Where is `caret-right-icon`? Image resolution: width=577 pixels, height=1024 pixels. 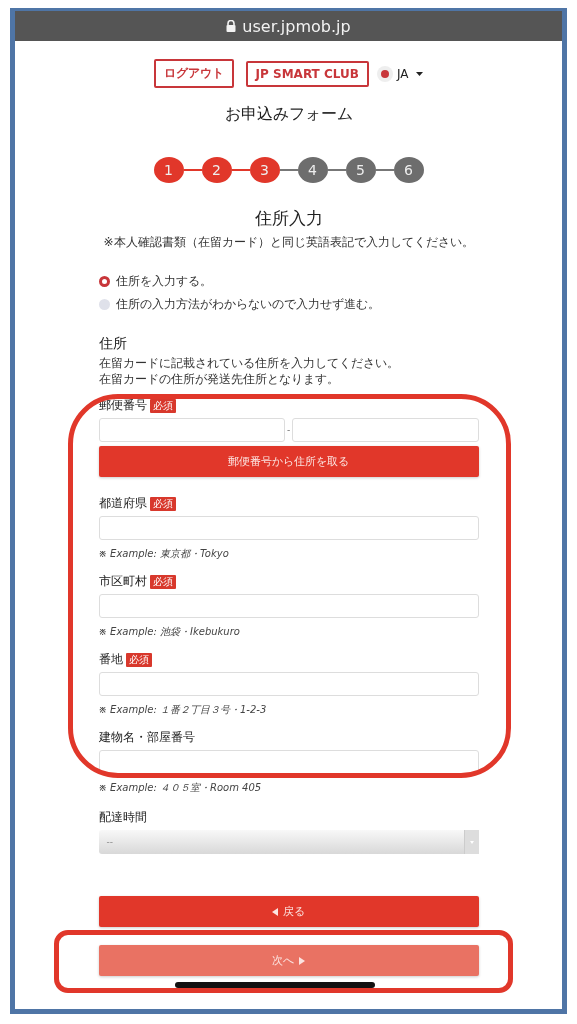 caret-right-icon is located at coordinates (302, 960).